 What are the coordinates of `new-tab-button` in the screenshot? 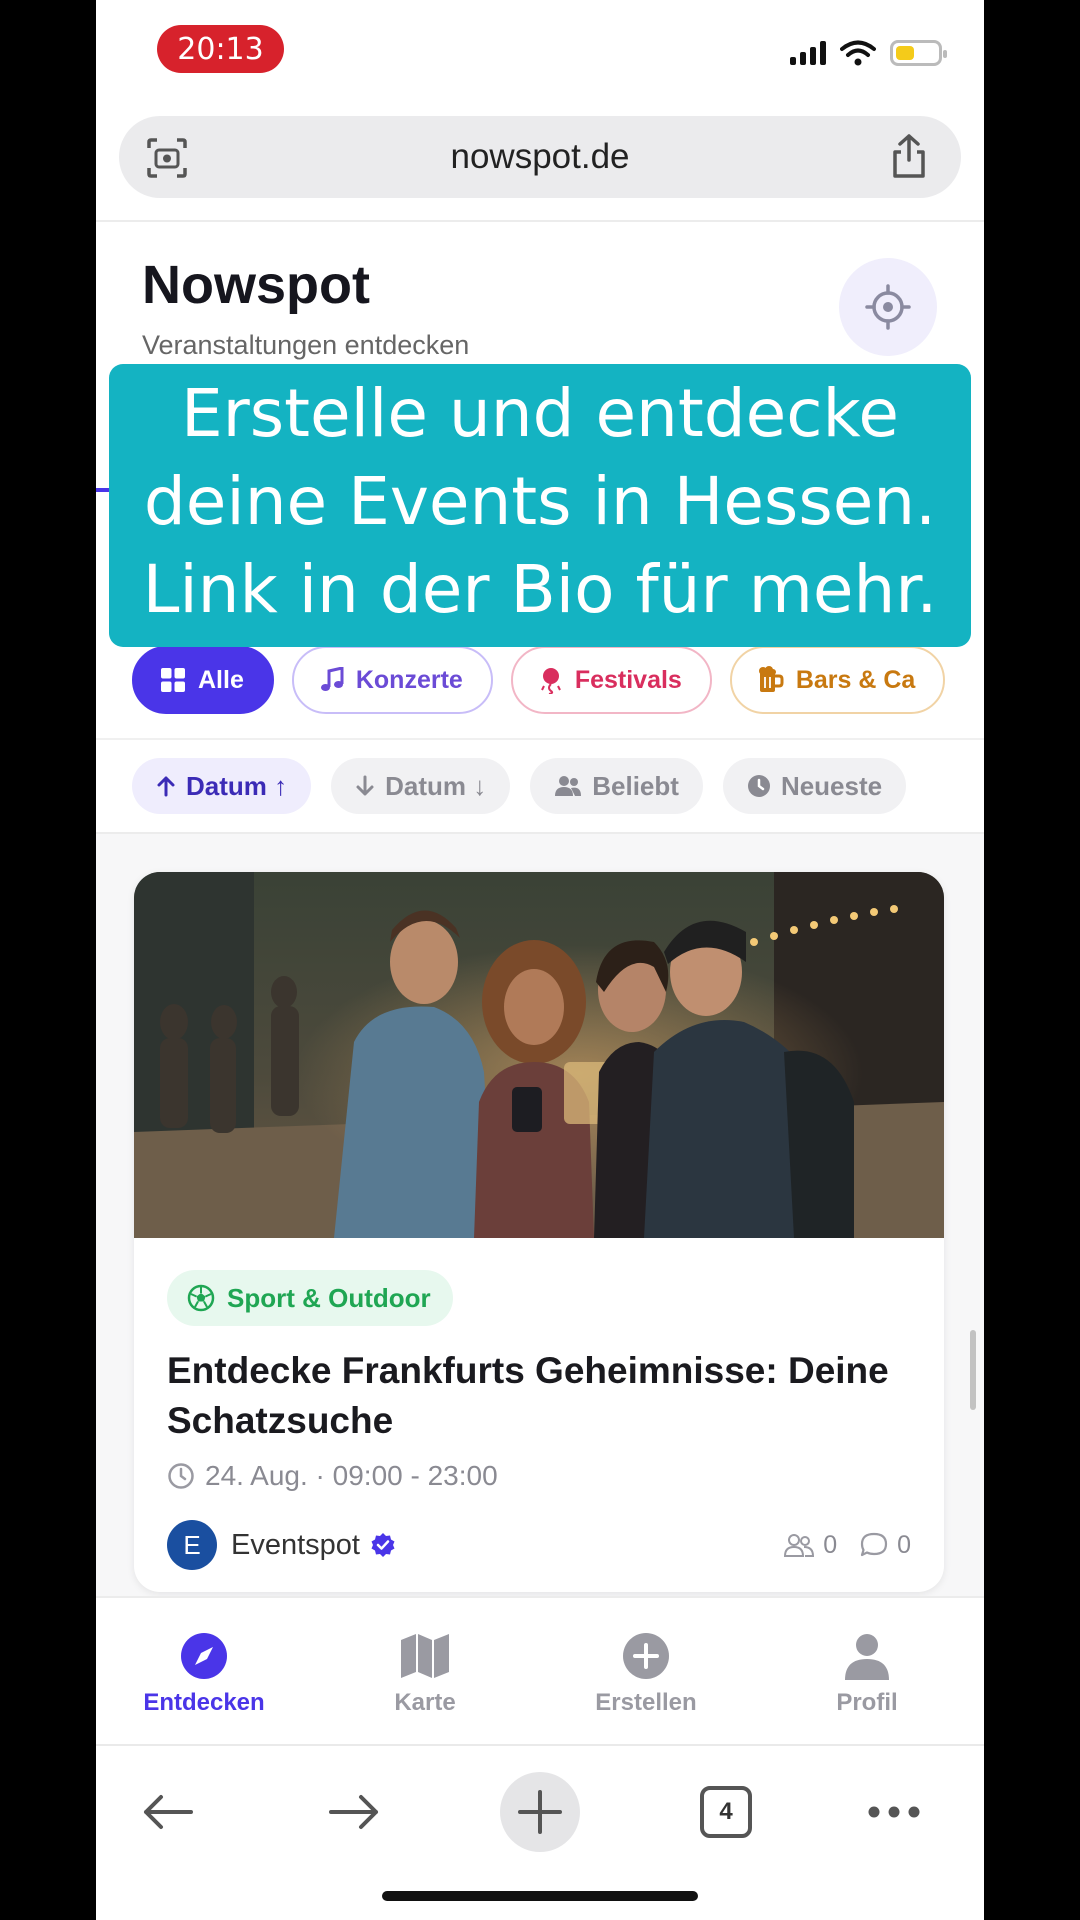 It's located at (540, 1812).